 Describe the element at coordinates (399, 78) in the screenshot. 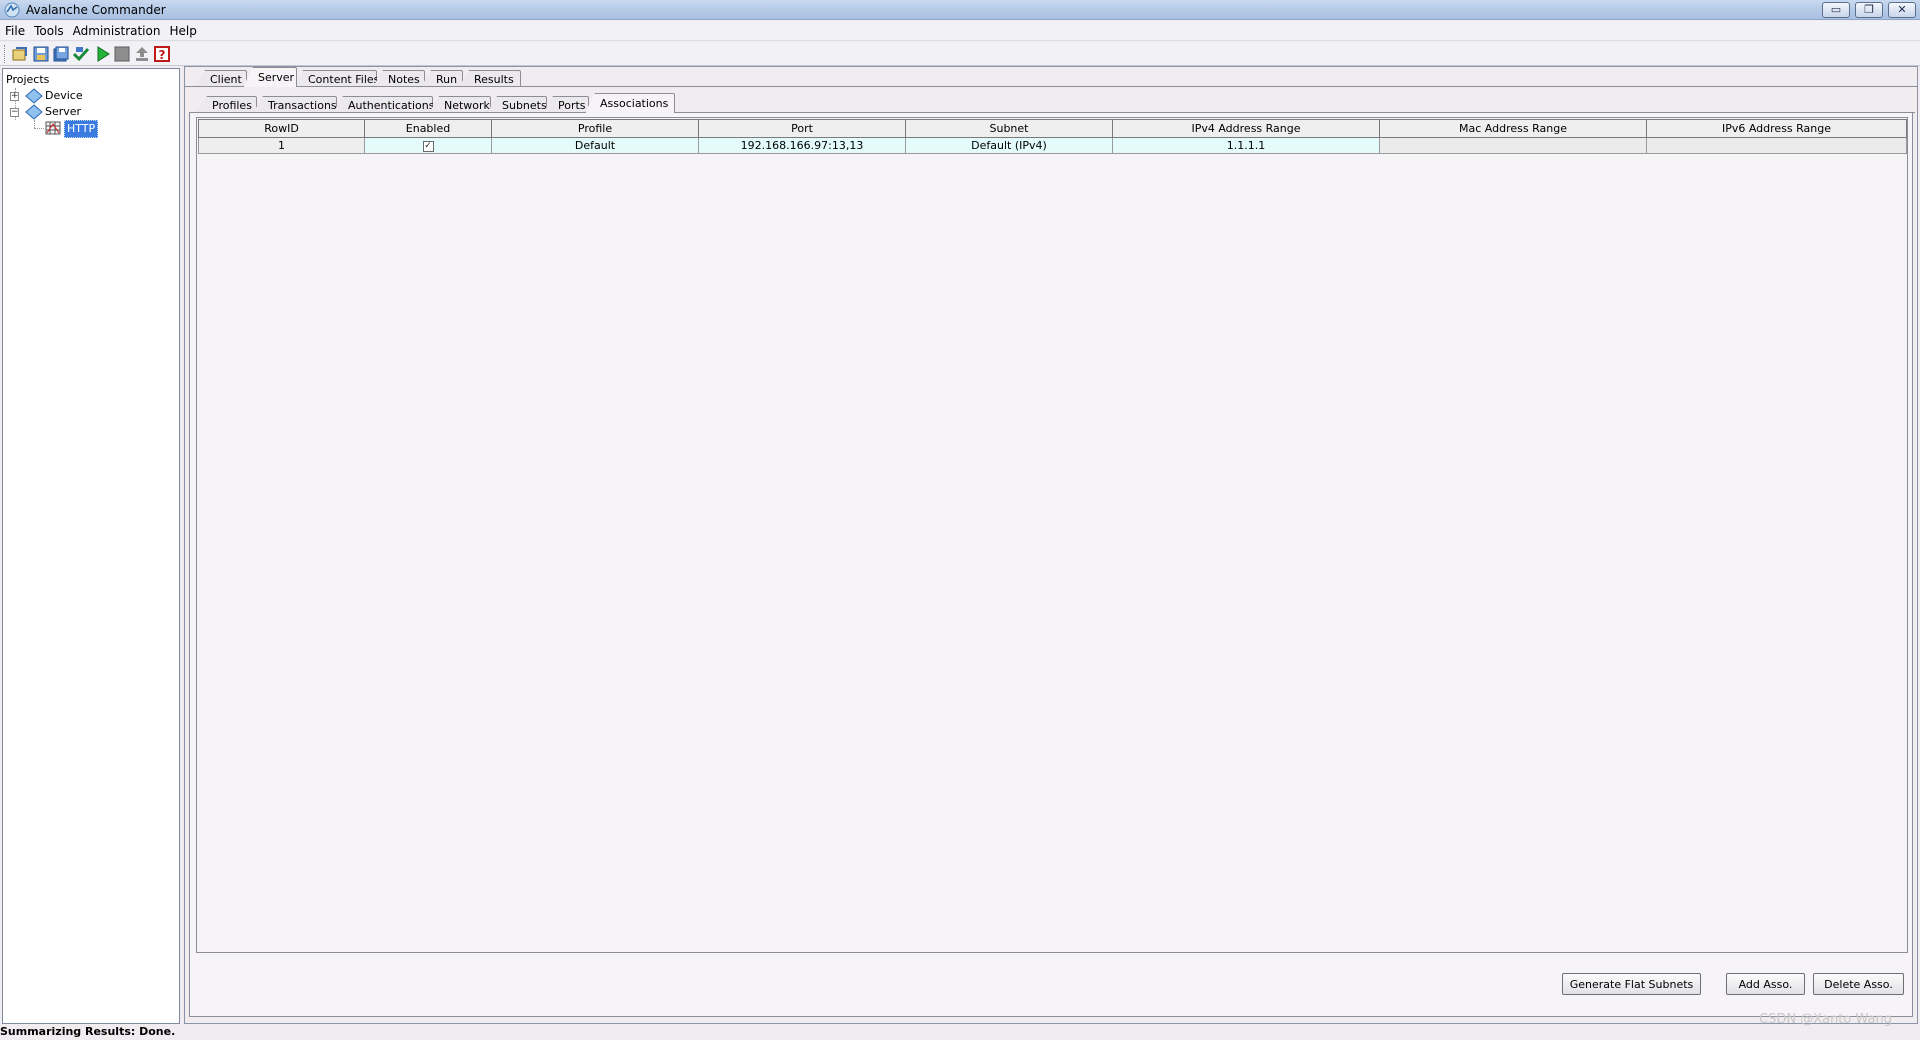

I see `tab-notes: Notes` at that location.